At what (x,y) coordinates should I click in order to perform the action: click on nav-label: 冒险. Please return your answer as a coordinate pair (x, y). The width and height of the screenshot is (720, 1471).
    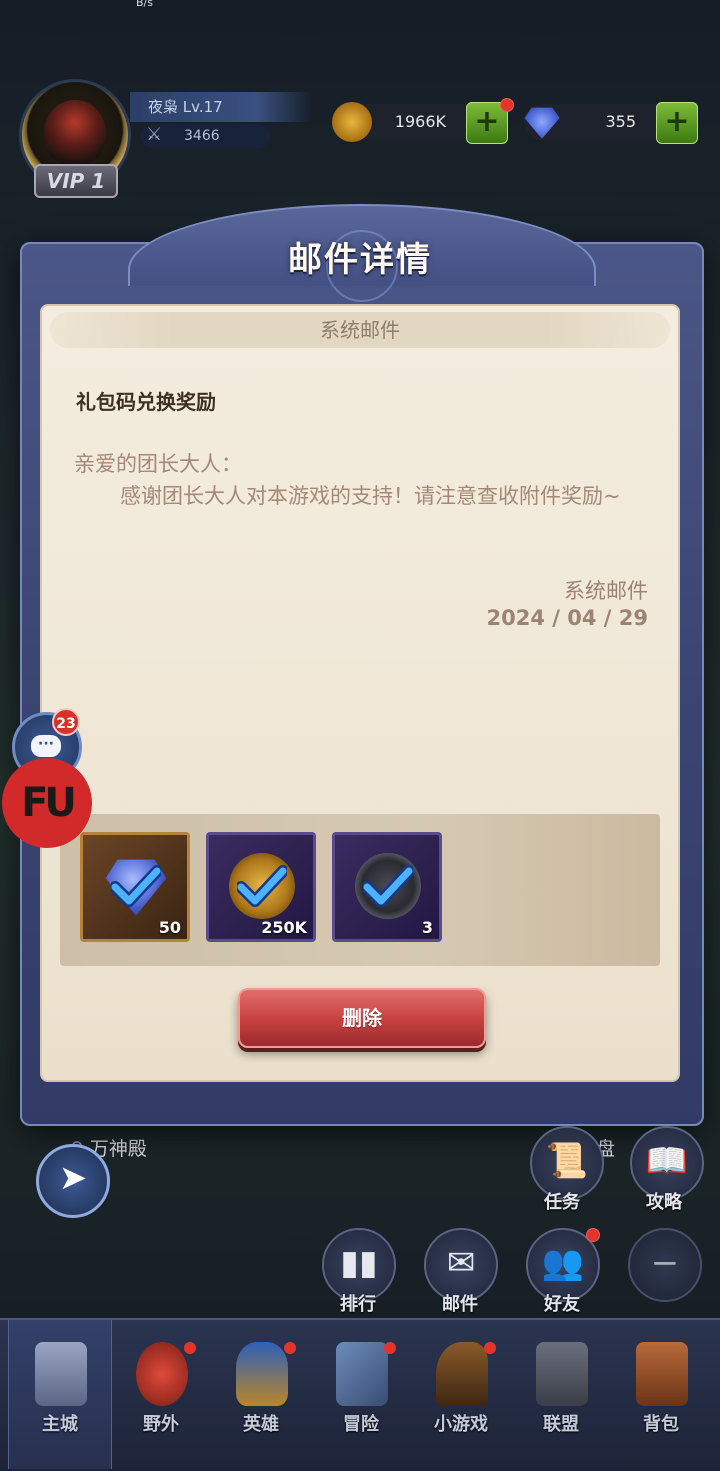
    Looking at the image, I should click on (361, 1424).